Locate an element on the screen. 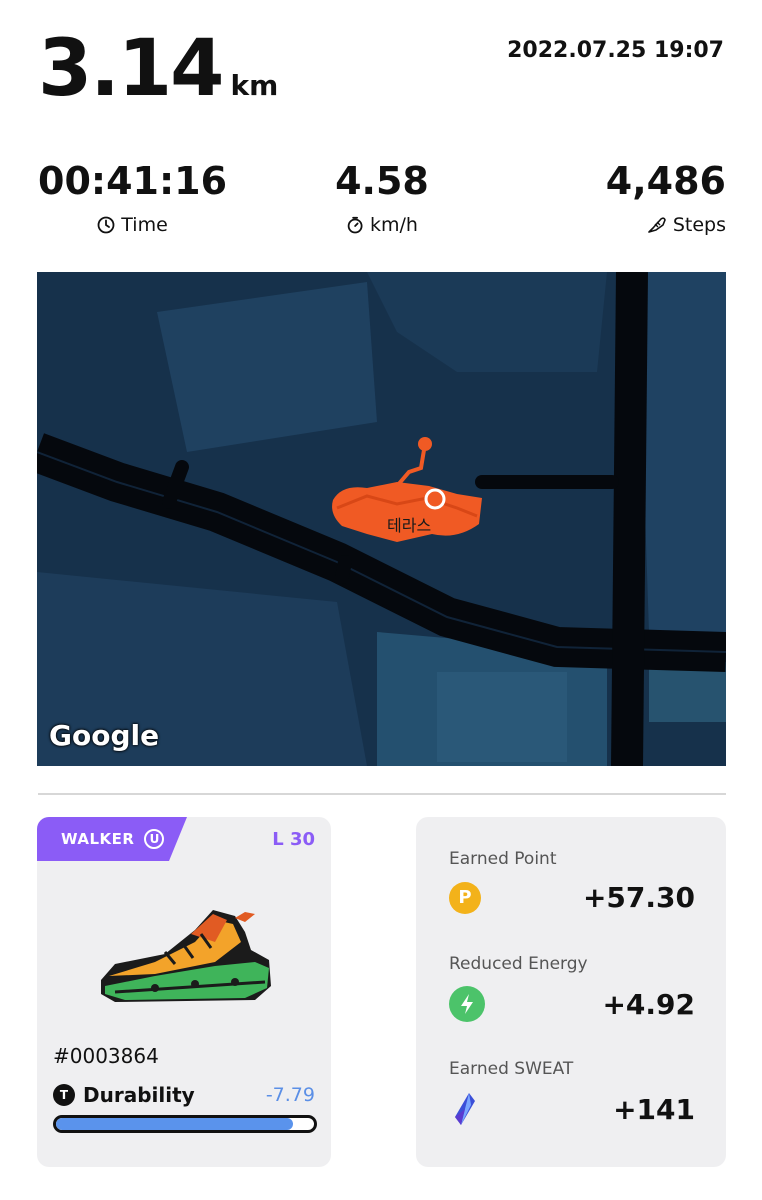  stats-row: 00:41:16 Time 4.58 km/h 4,486 Steps is located at coordinates (382, 202).